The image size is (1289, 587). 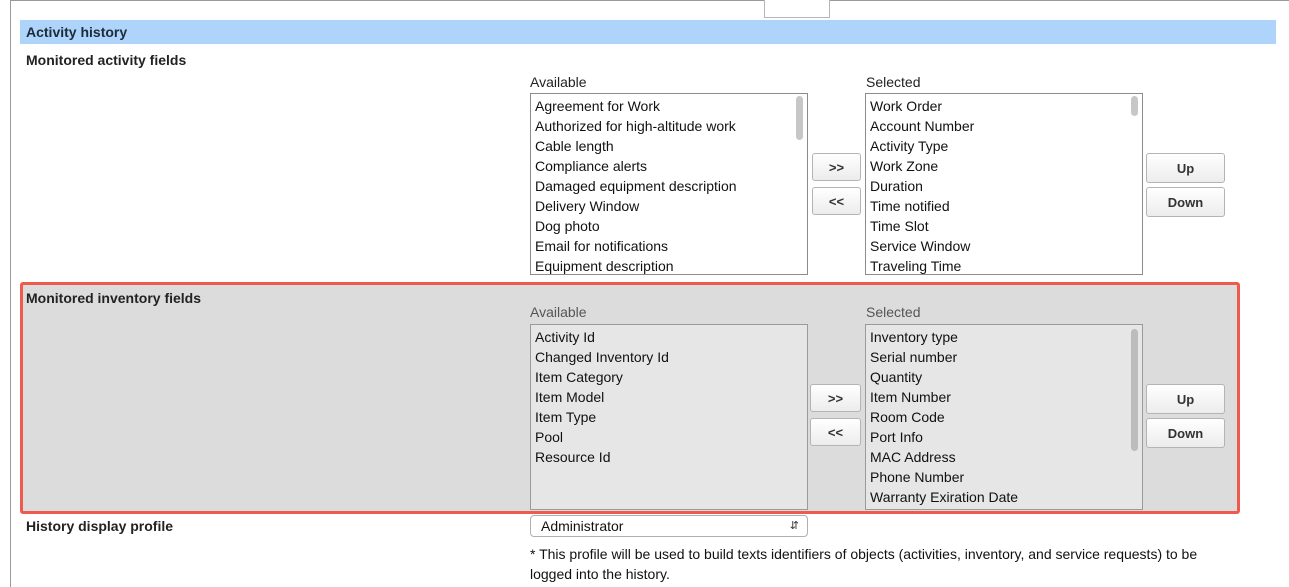 I want to click on list-item: Work Zone, so click(x=1006, y=166).